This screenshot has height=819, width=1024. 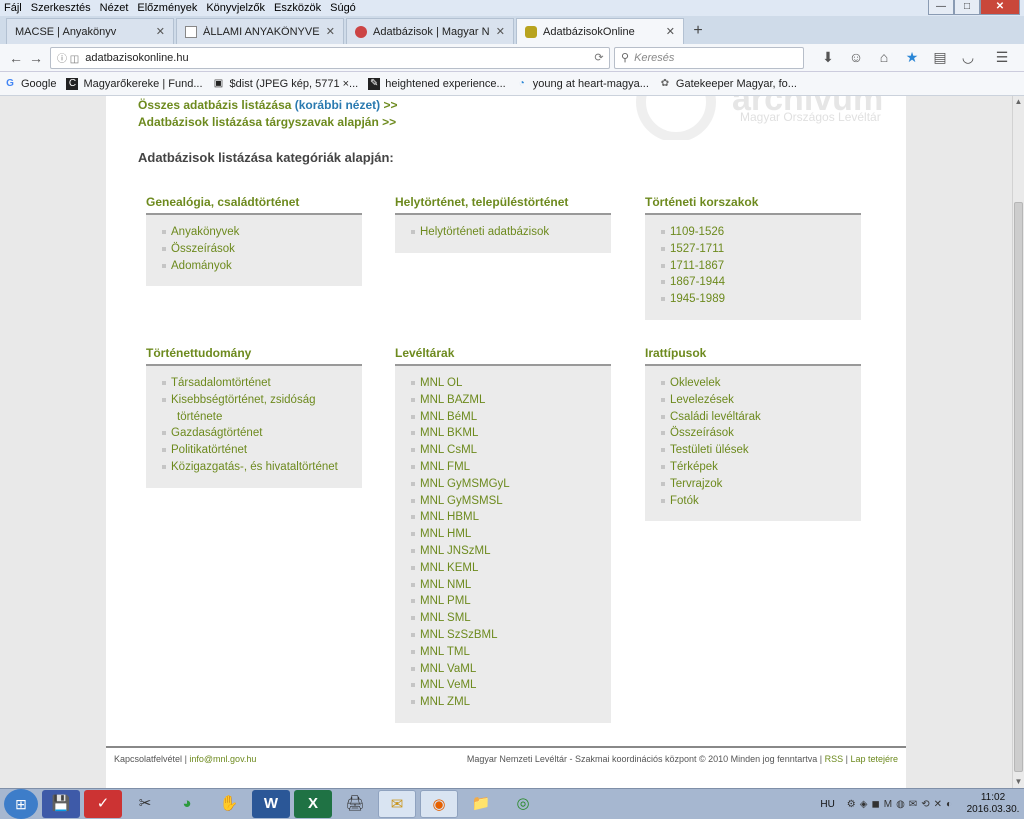 What do you see at coordinates (1018, 782) in the screenshot?
I see `scroll-down-icon: ▼` at bounding box center [1018, 782].